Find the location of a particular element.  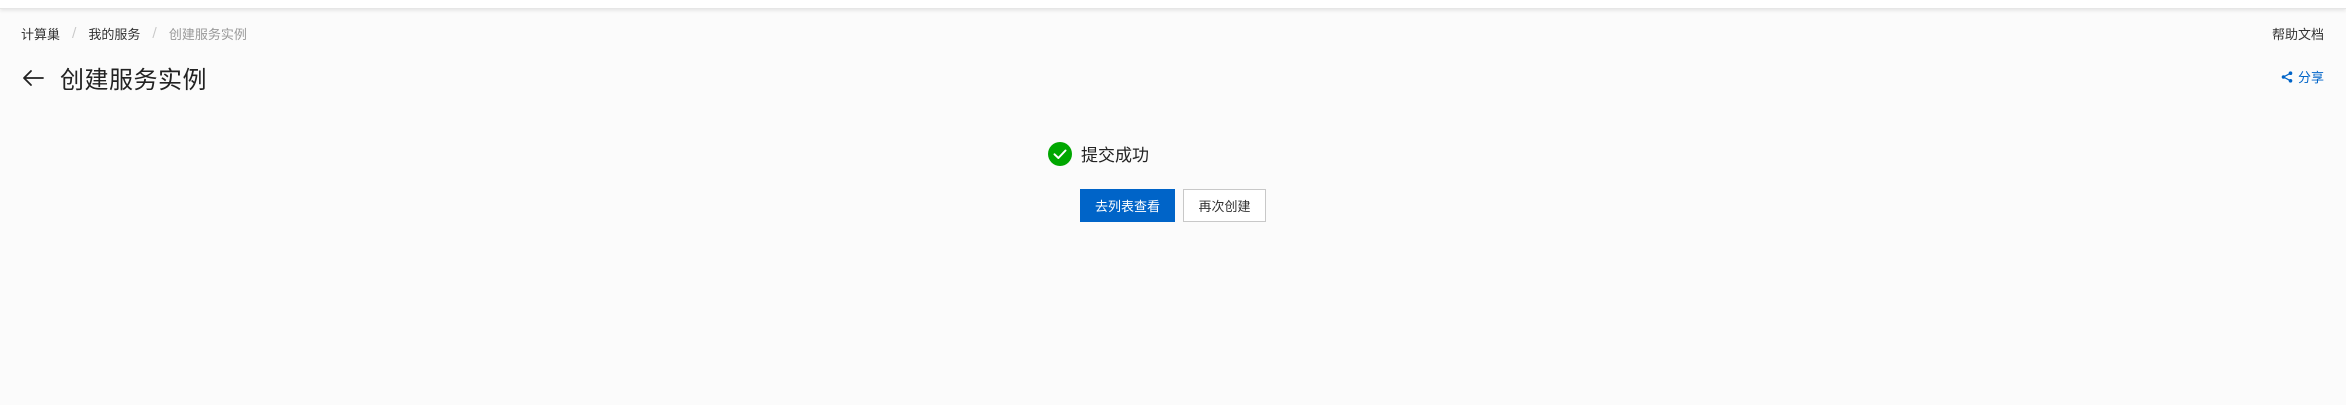

result-status: 提交成功 is located at coordinates (1098, 153).